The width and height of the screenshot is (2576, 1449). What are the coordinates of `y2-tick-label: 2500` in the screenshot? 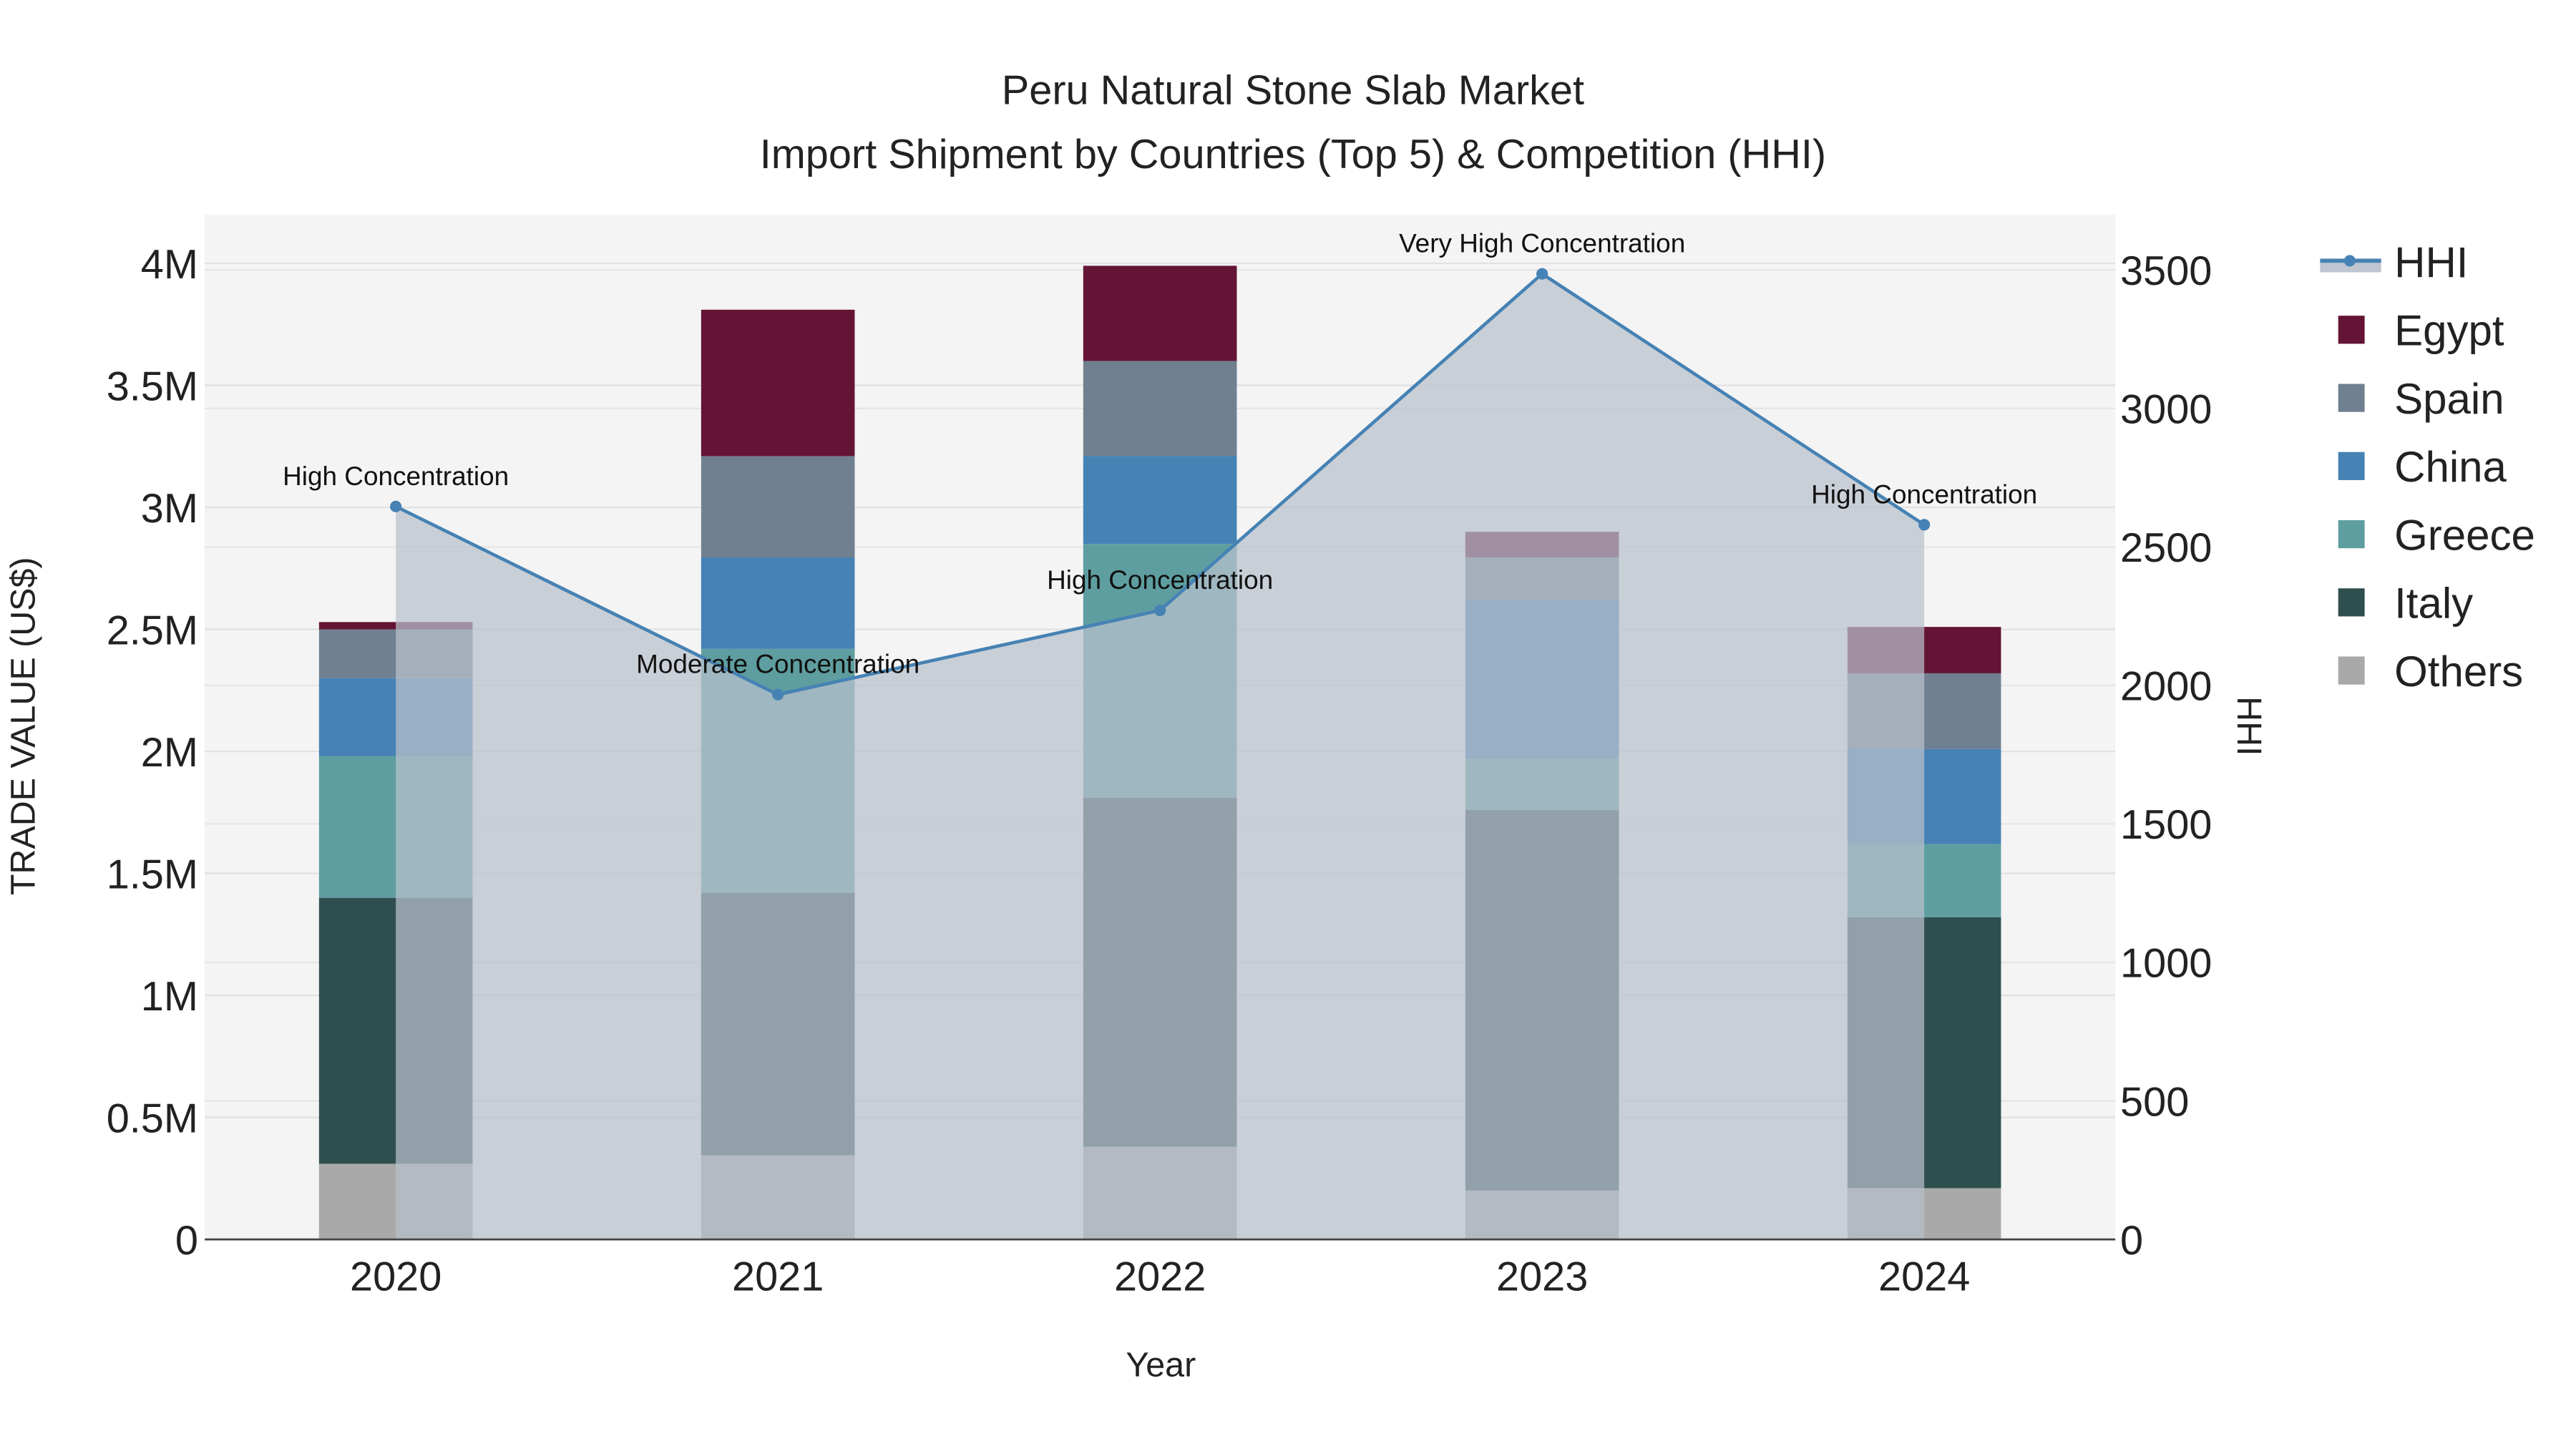 It's located at (2166, 548).